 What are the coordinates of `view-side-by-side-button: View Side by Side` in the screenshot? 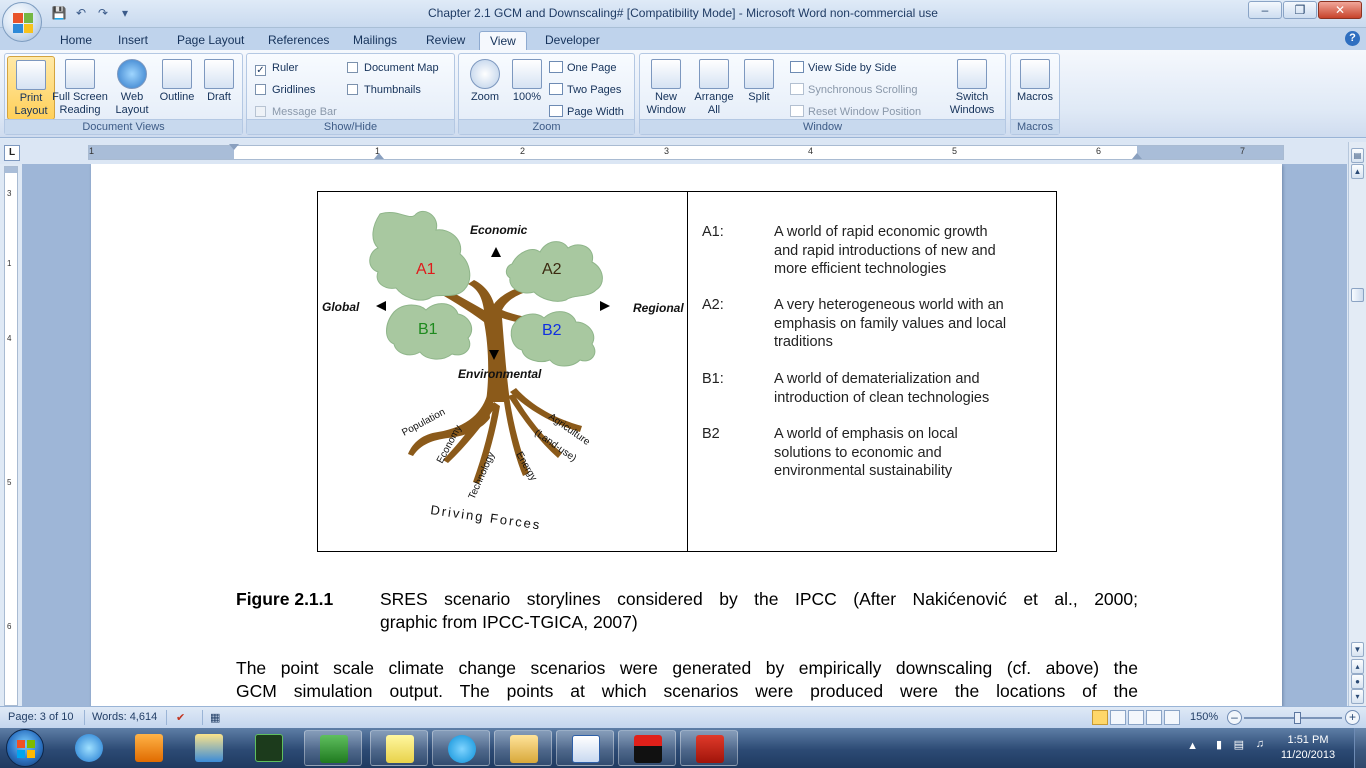 It's located at (843, 68).